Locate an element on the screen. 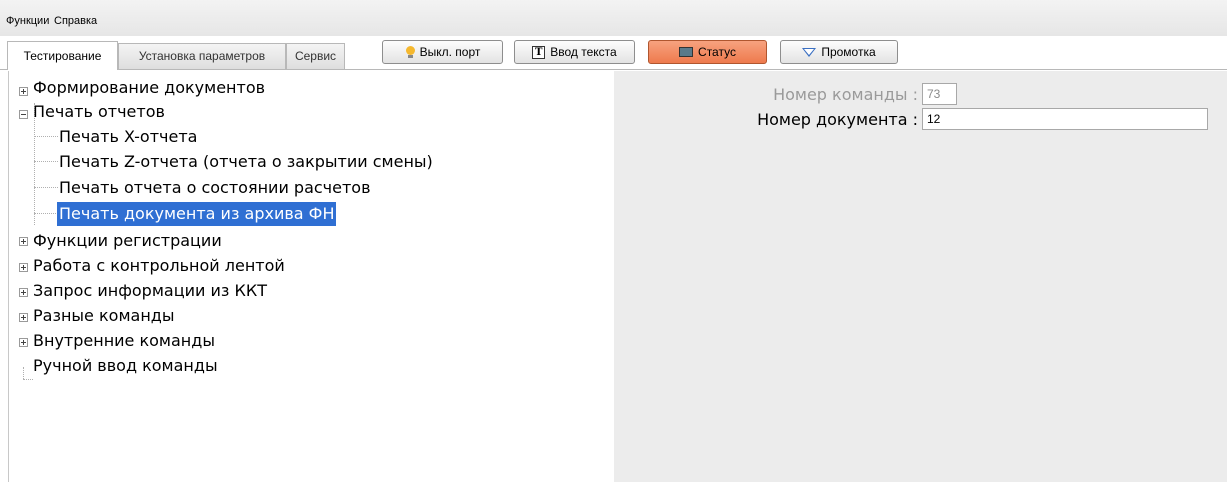 The width and height of the screenshot is (1227, 482). tree-item: Печать X-отчета is located at coordinates (128, 137).